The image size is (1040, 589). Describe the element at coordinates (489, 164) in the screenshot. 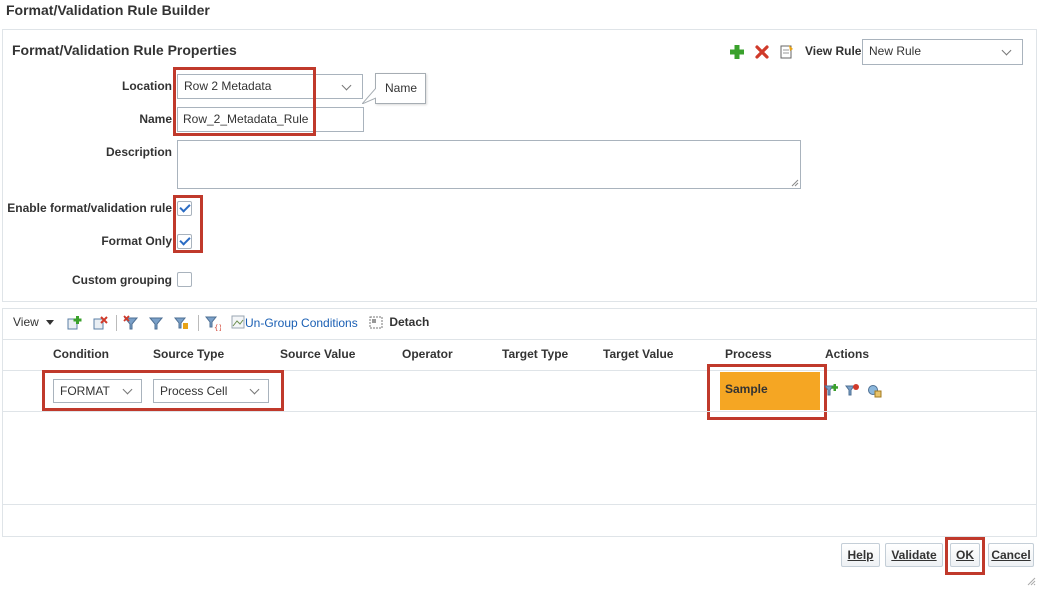

I see `description-textarea` at that location.